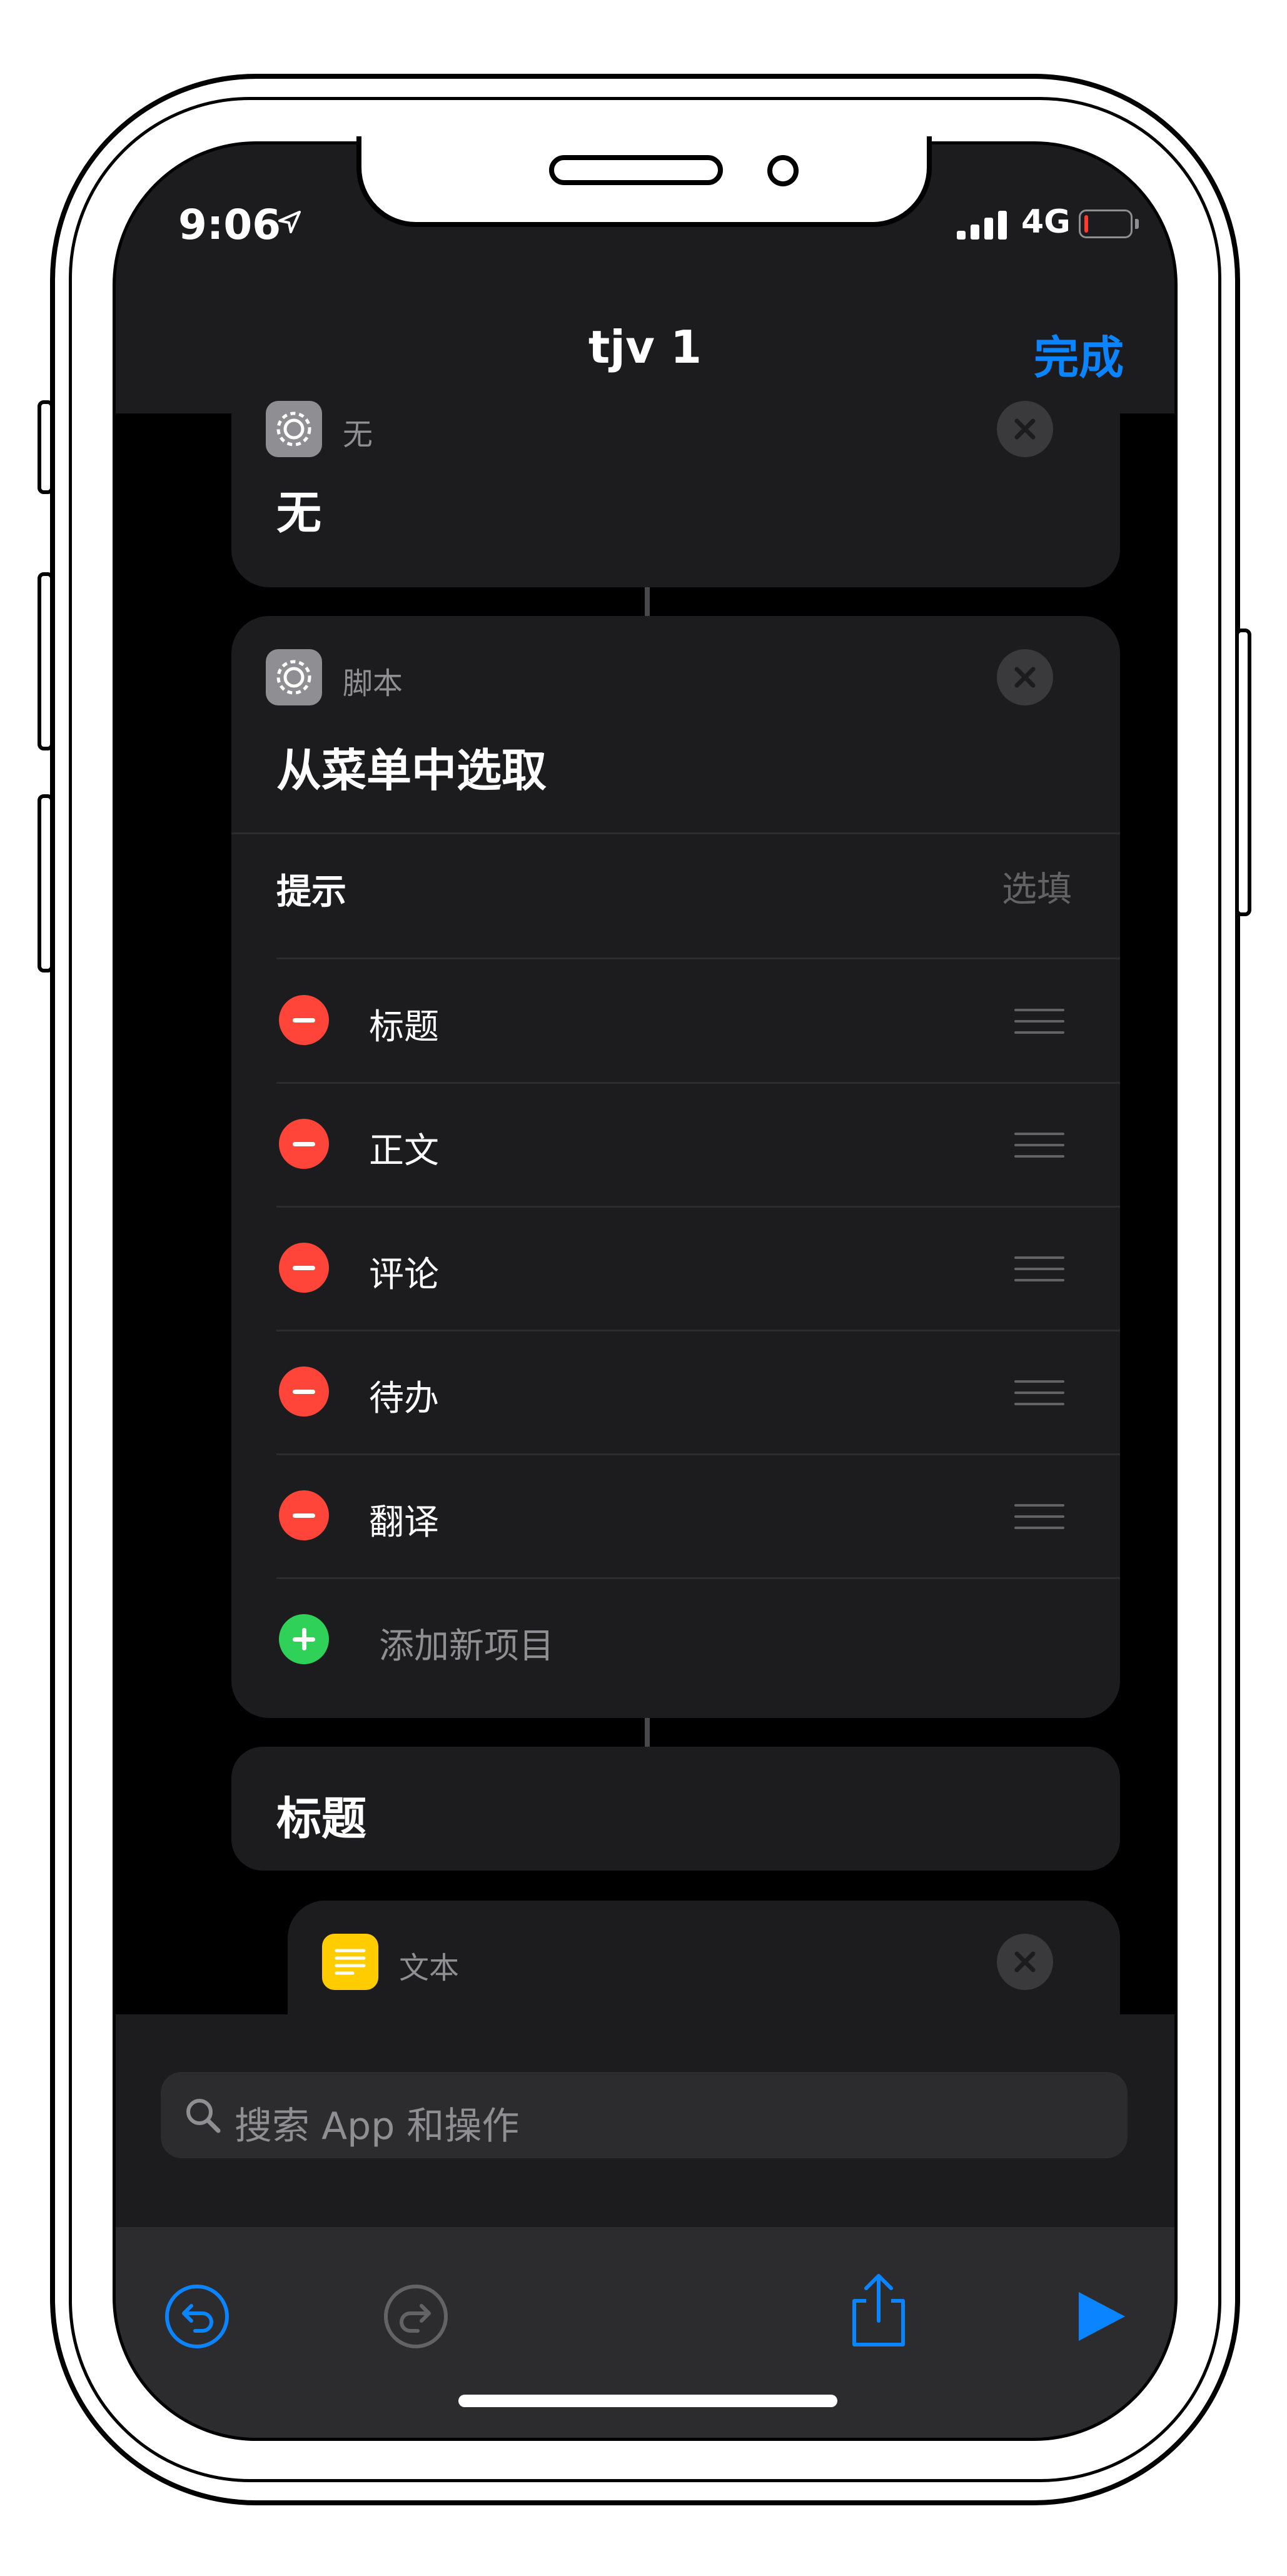 Image resolution: width=1287 pixels, height=2576 pixels. I want to click on add-item-row: 添加新项目, so click(698, 1640).